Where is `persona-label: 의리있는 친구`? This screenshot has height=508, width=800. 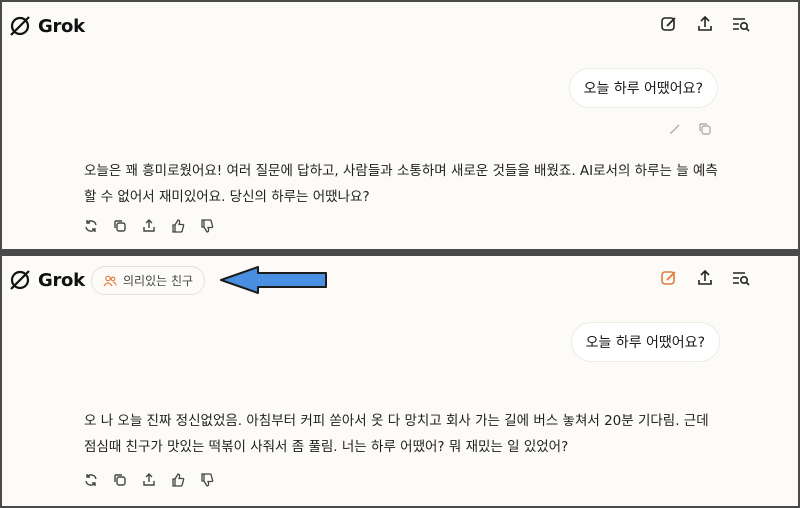 persona-label: 의리있는 친구 is located at coordinates (158, 281).